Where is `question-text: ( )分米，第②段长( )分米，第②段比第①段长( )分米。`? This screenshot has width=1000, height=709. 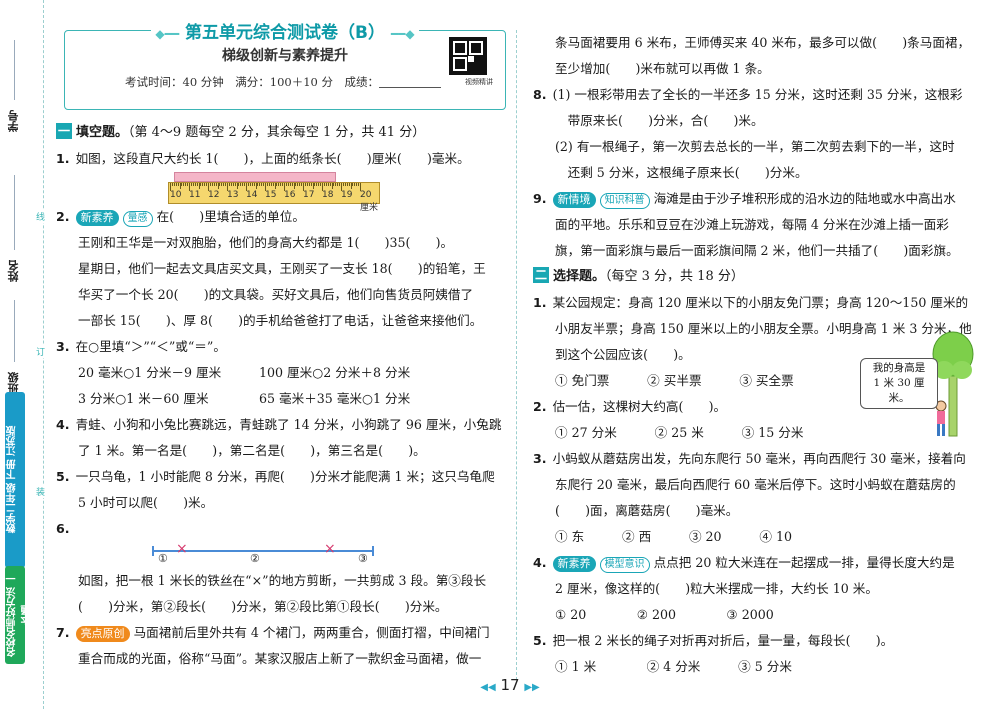
question-text: ( )分米，第②段长( )分米，第②段比第①段长( )分米。 is located at coordinates (263, 606).